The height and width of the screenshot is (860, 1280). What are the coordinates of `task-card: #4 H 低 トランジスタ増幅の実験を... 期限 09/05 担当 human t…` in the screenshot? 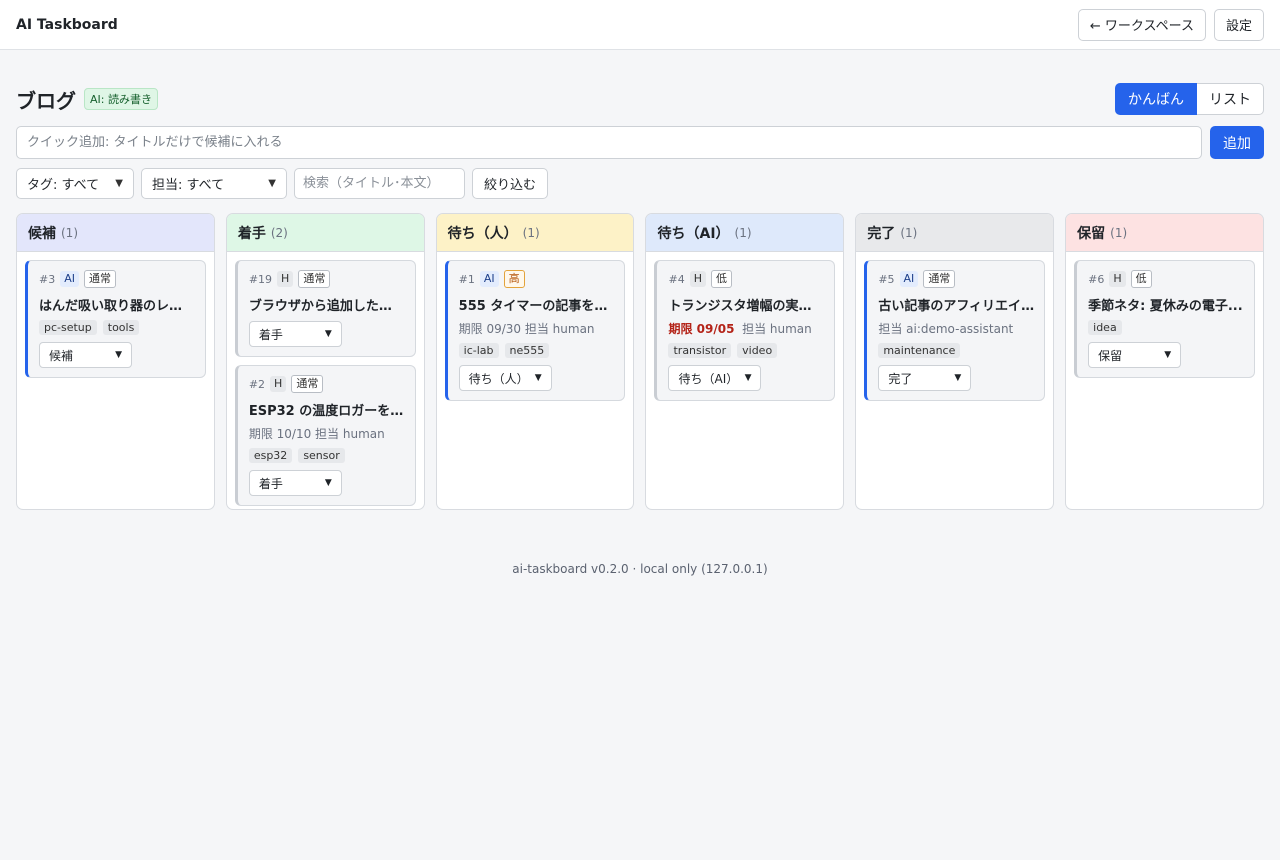 It's located at (745, 330).